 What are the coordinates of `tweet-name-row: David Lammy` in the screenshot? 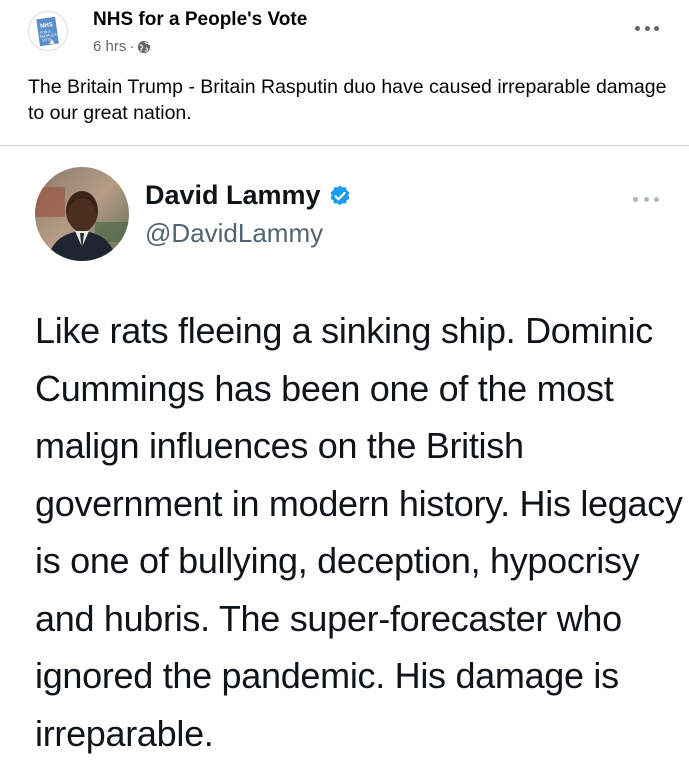 It's located at (248, 195).